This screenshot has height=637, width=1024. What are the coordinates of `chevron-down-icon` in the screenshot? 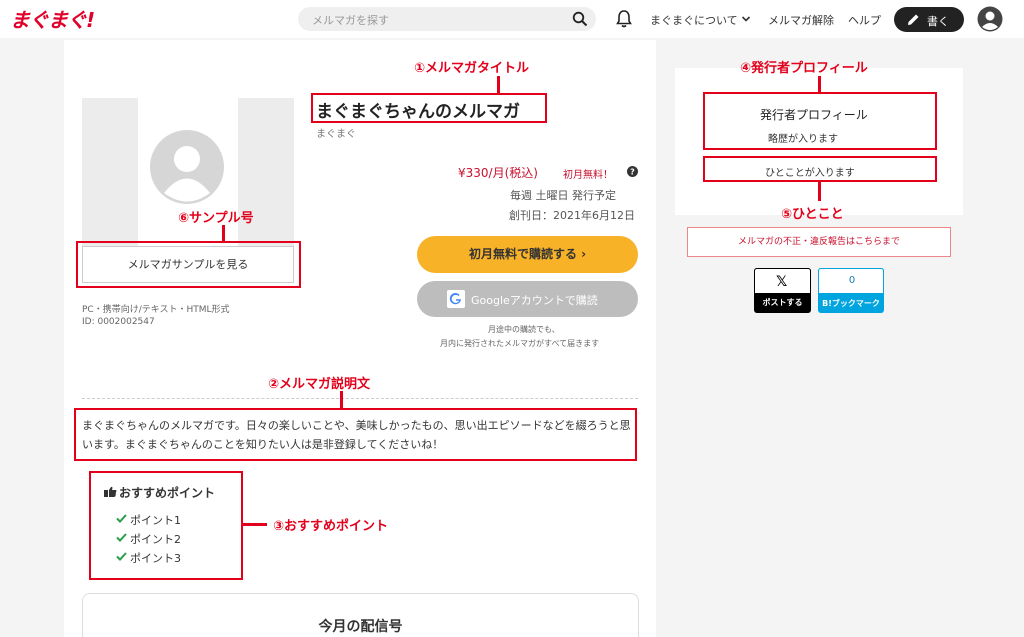 It's located at (746, 19).